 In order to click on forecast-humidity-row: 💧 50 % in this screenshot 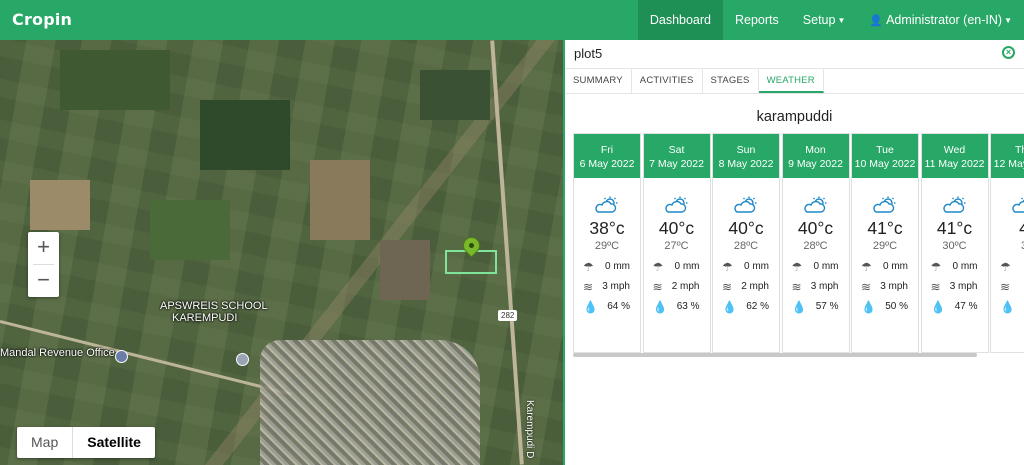, I will do `click(885, 308)`.